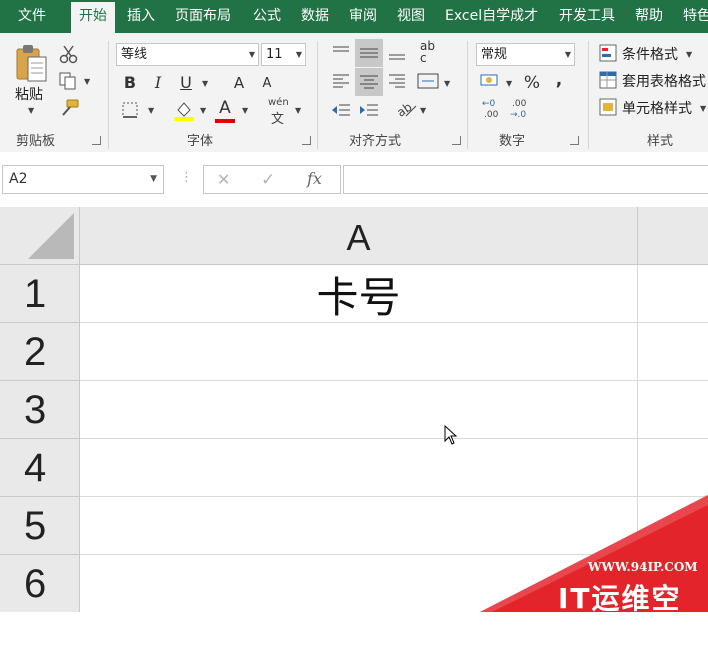  Describe the element at coordinates (397, 81) in the screenshot. I see `align-right-icon` at that location.